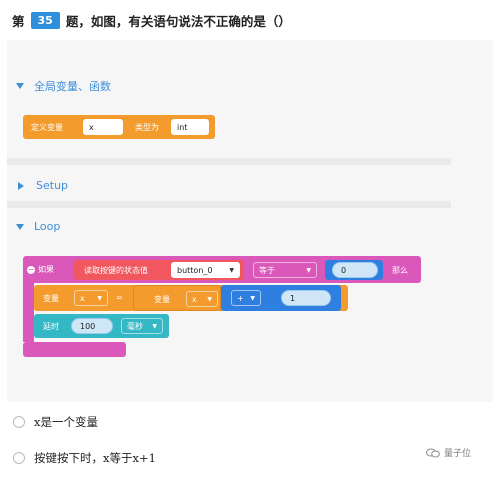 The image size is (500, 481). Describe the element at coordinates (103, 127) in the screenshot. I see `variable-name-field: x` at that location.